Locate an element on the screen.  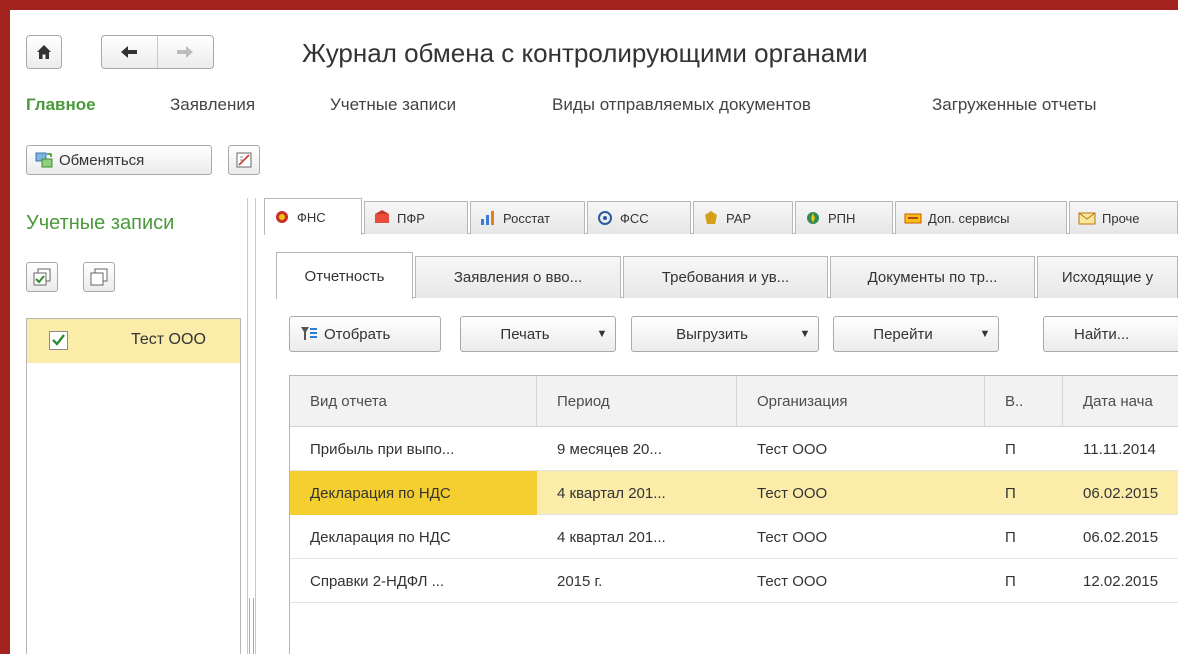
check-all-icon is located at coordinates (42, 277).